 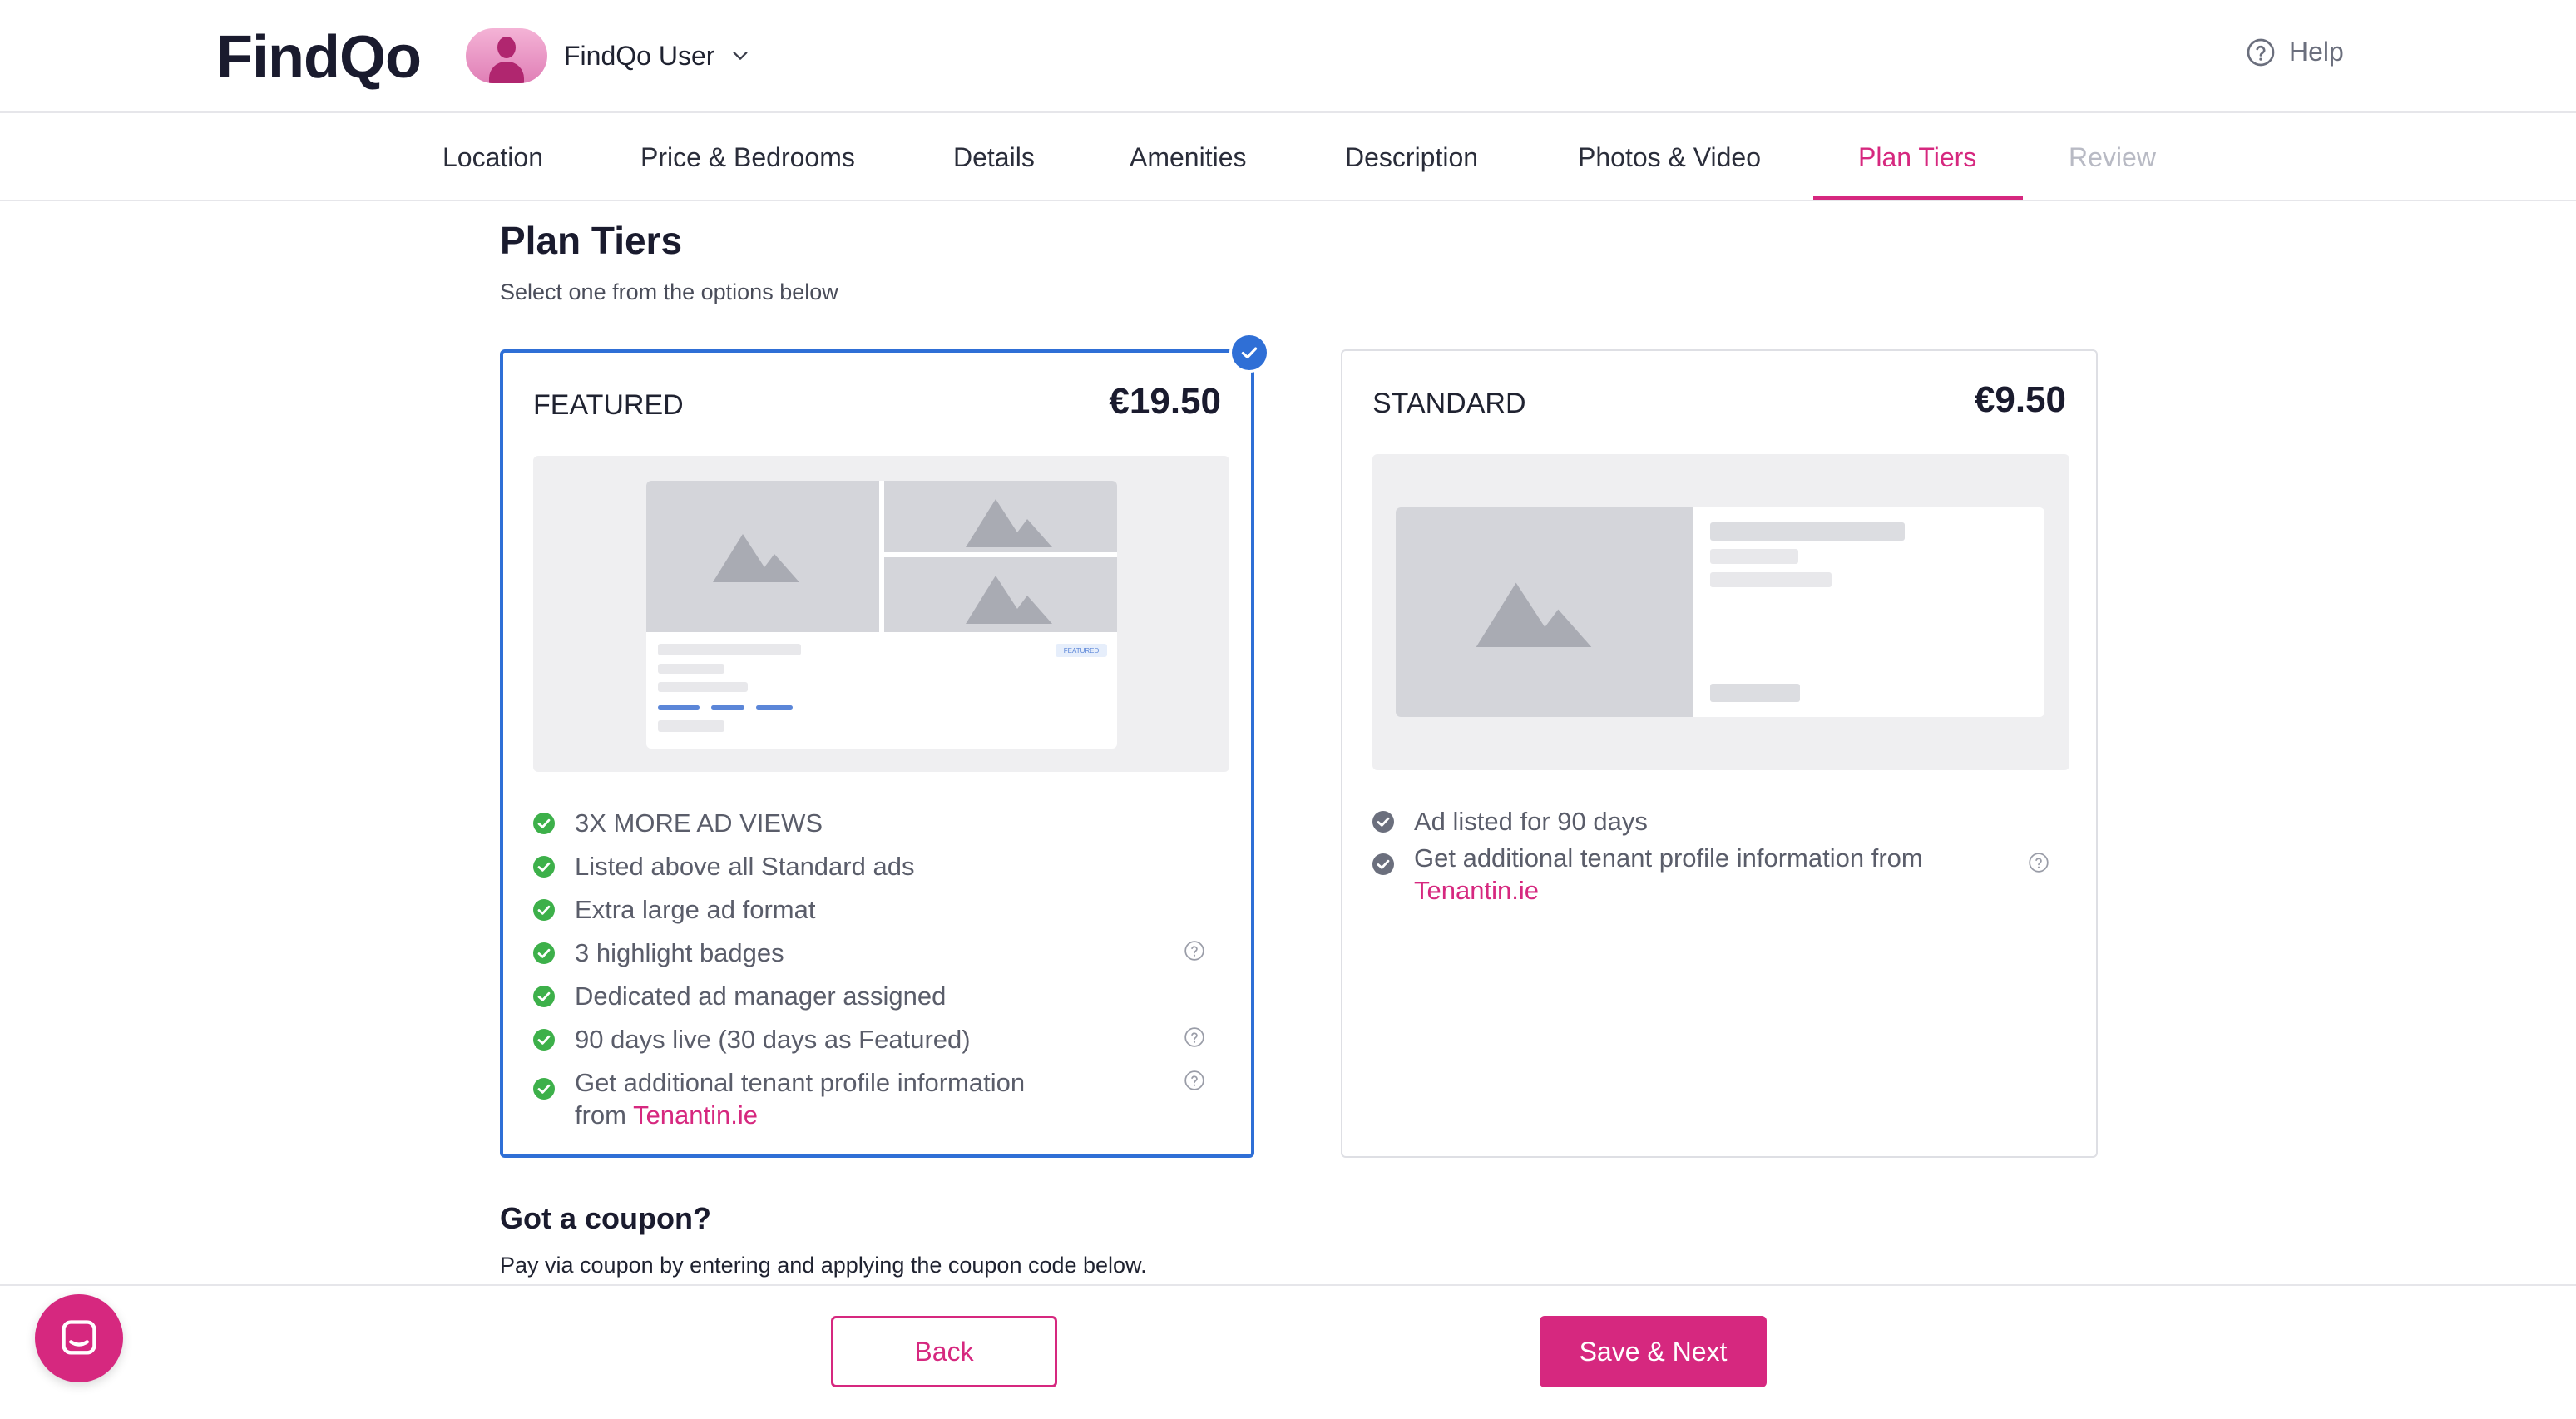 I want to click on plan-price: €9.50, so click(x=2020, y=399).